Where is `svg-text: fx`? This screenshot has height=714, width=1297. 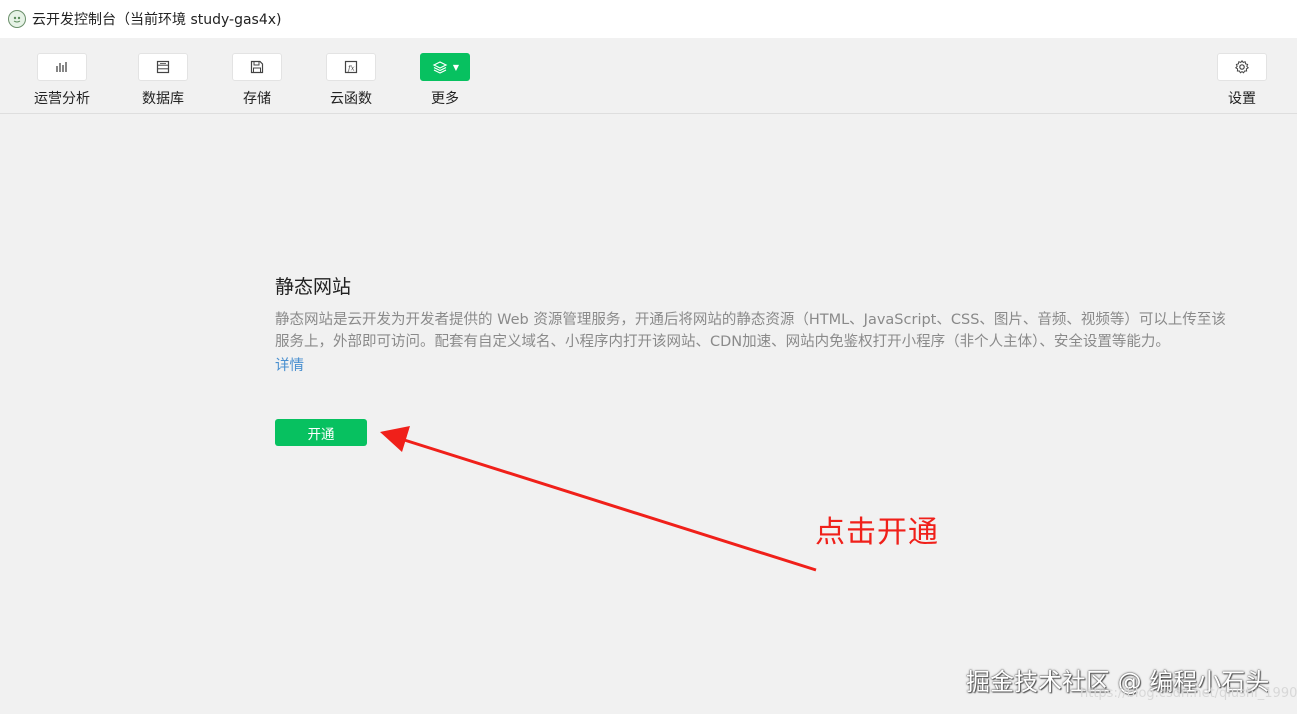
svg-text: fx is located at coordinates (351, 69).